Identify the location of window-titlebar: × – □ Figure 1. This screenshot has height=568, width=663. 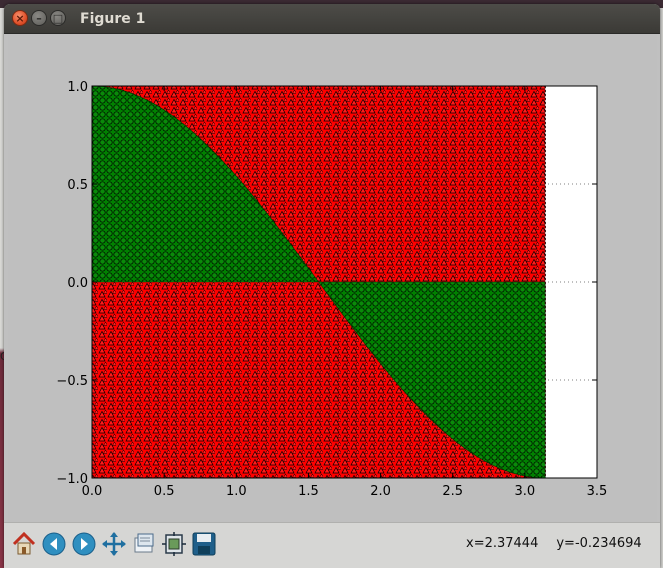
(332, 19).